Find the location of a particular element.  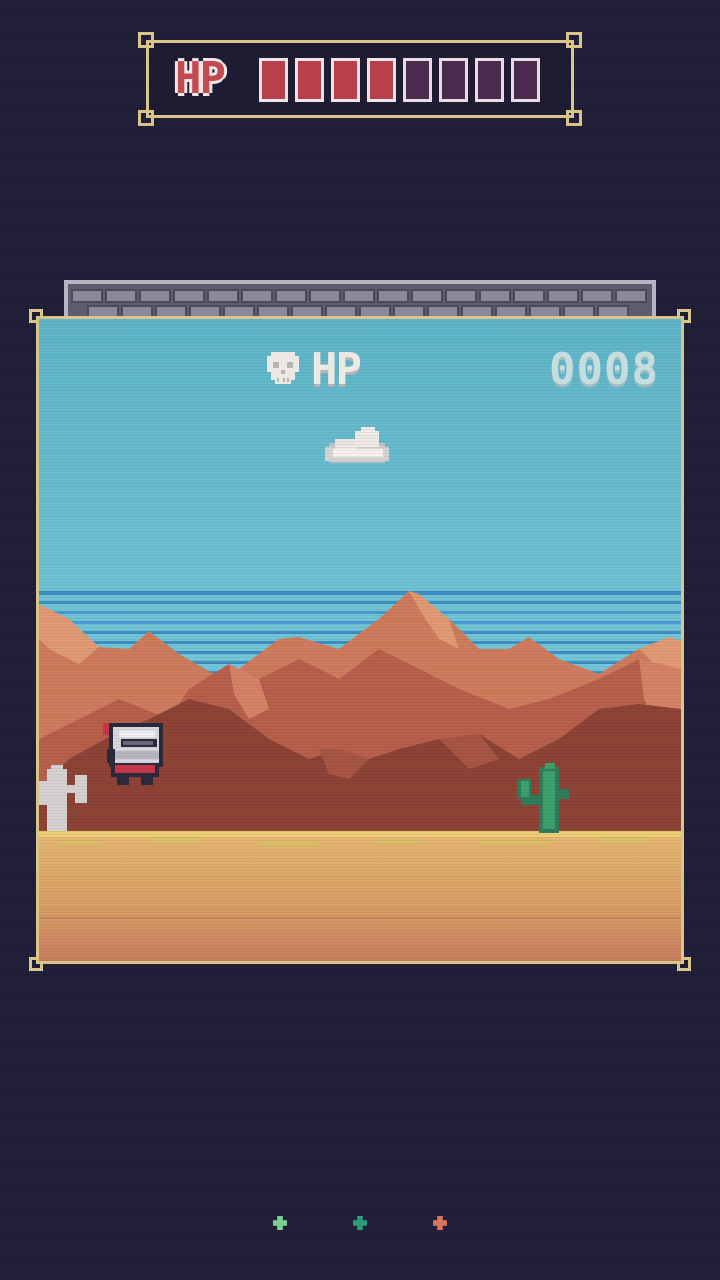

brick-ledge is located at coordinates (360, 300).